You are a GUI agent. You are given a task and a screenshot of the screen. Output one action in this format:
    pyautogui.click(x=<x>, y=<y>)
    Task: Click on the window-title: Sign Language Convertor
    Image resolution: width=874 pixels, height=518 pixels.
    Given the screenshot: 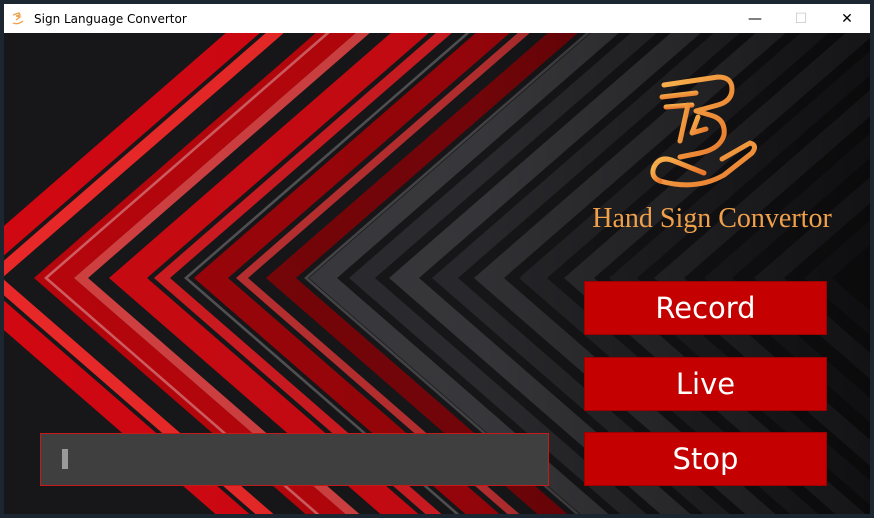 What is the action you would take?
    pyautogui.click(x=110, y=18)
    